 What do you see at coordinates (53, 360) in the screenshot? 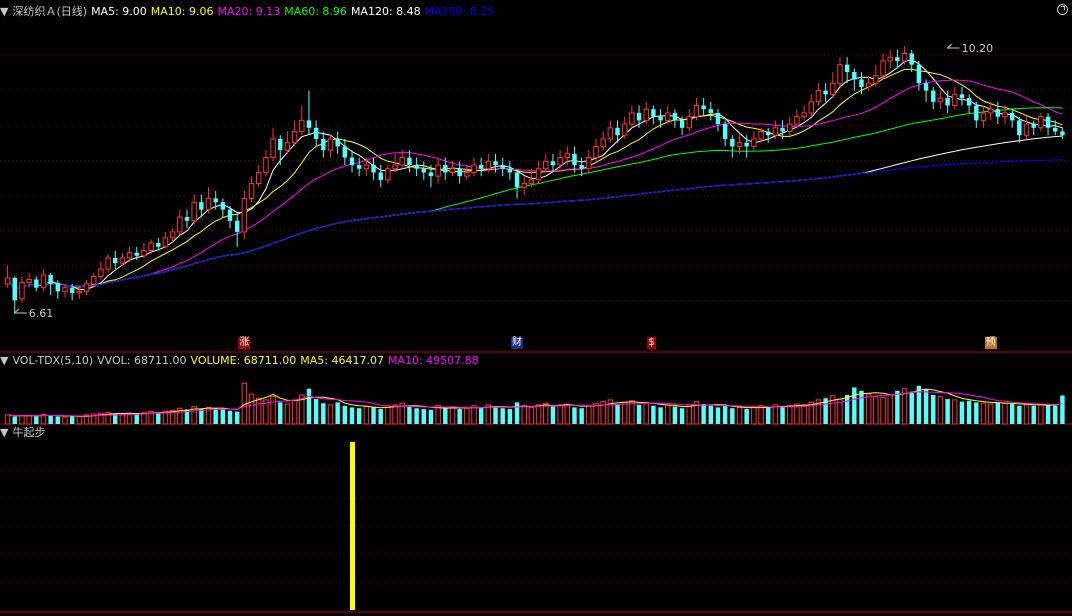
I see `volume-panel-title: VOL-TDX(5,10)` at bounding box center [53, 360].